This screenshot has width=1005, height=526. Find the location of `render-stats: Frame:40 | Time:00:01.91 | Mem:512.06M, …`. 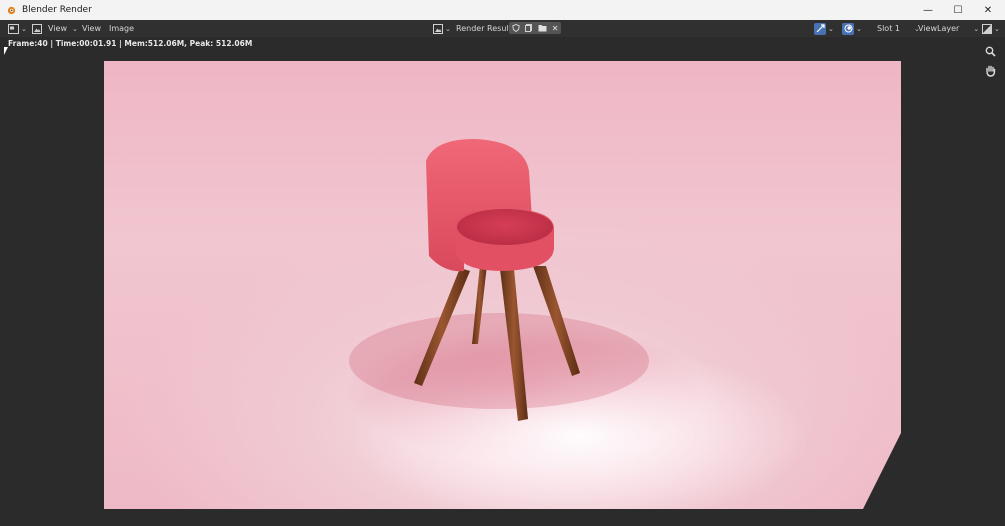

render-stats: Frame:40 | Time:00:01.91 | Mem:512.06M, … is located at coordinates (130, 43).